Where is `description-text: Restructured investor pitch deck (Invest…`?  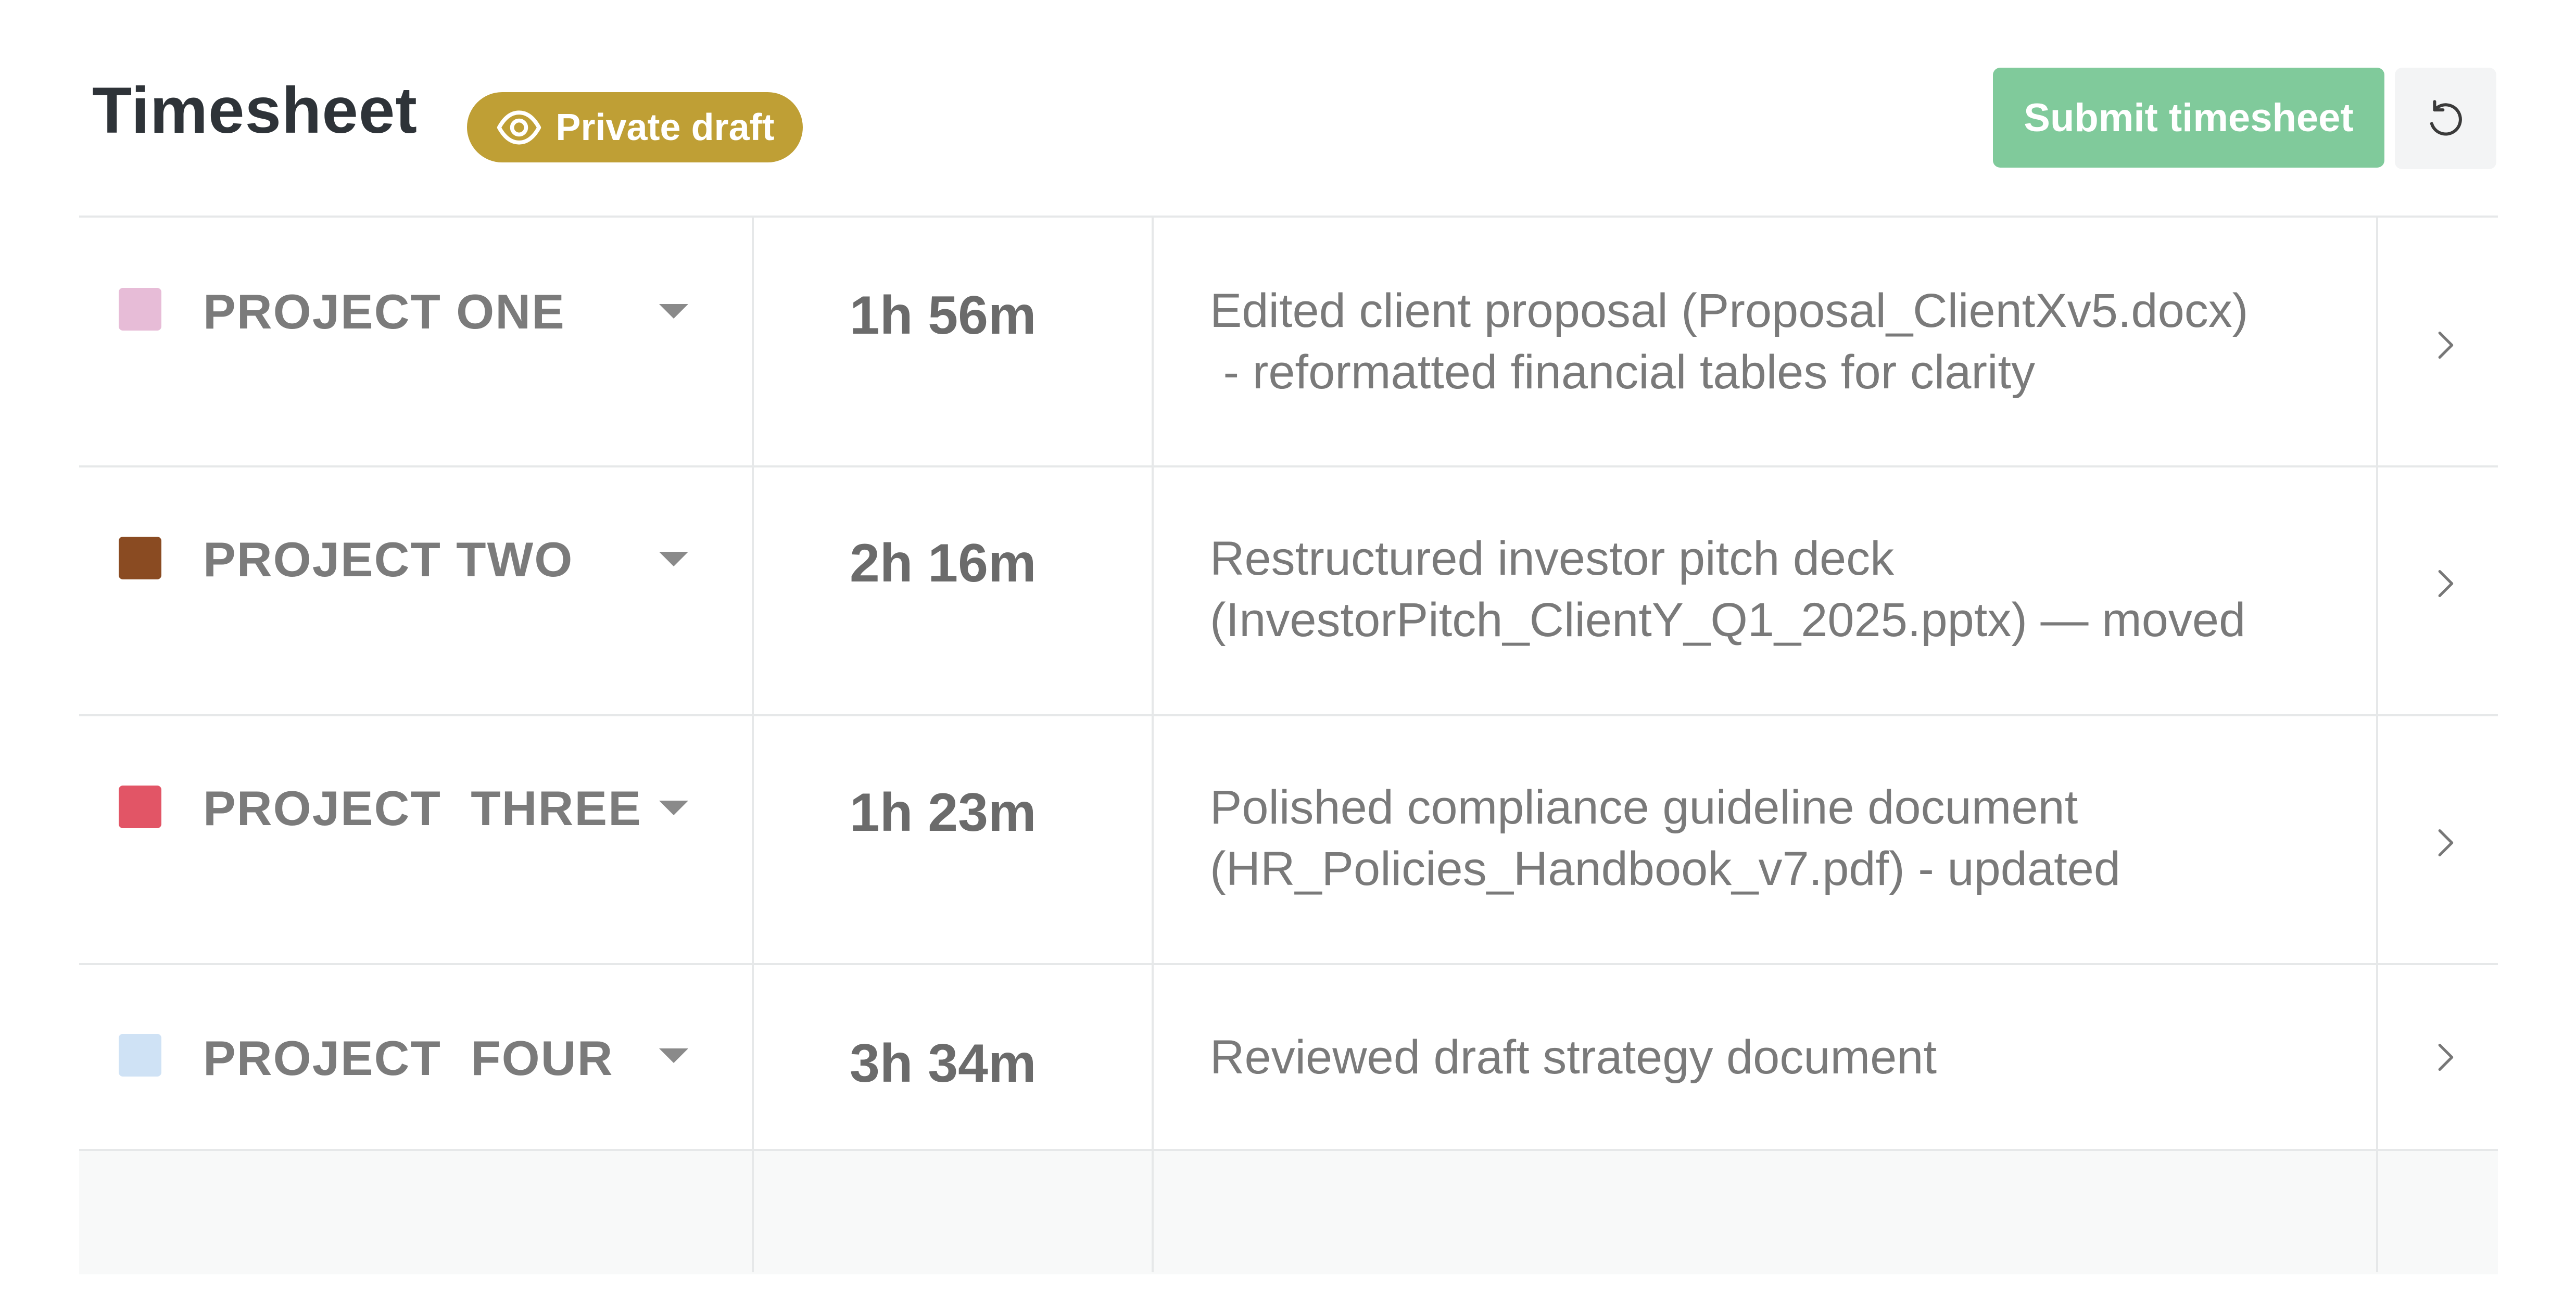 description-text: Restructured investor pitch deck (Invest… is located at coordinates (1728, 589).